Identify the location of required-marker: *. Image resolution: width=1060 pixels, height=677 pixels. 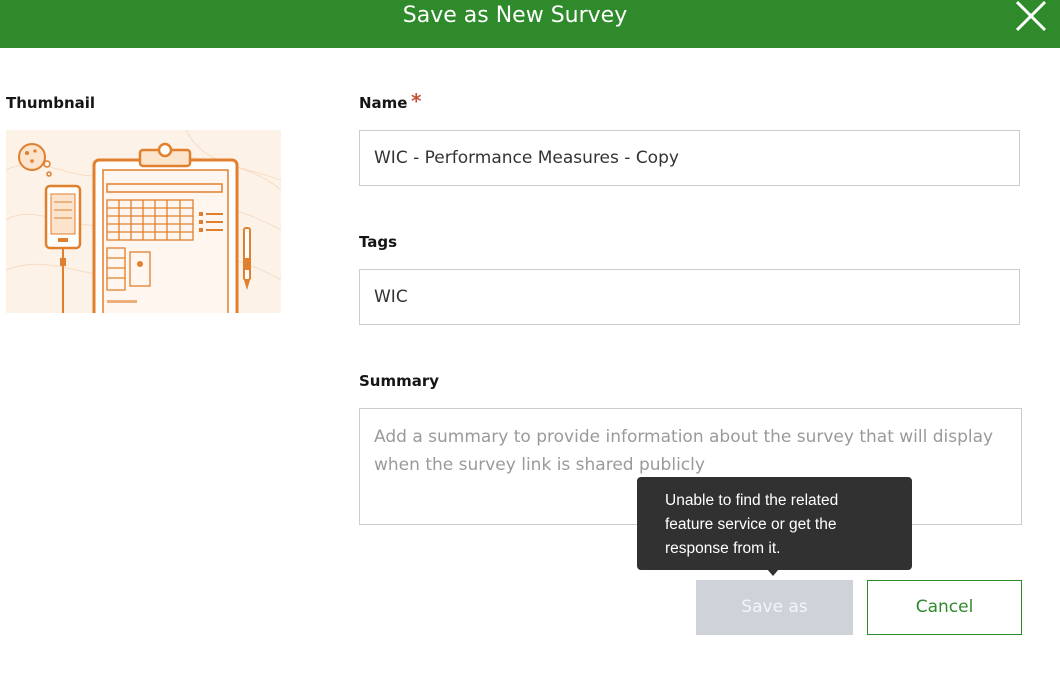
(416, 101).